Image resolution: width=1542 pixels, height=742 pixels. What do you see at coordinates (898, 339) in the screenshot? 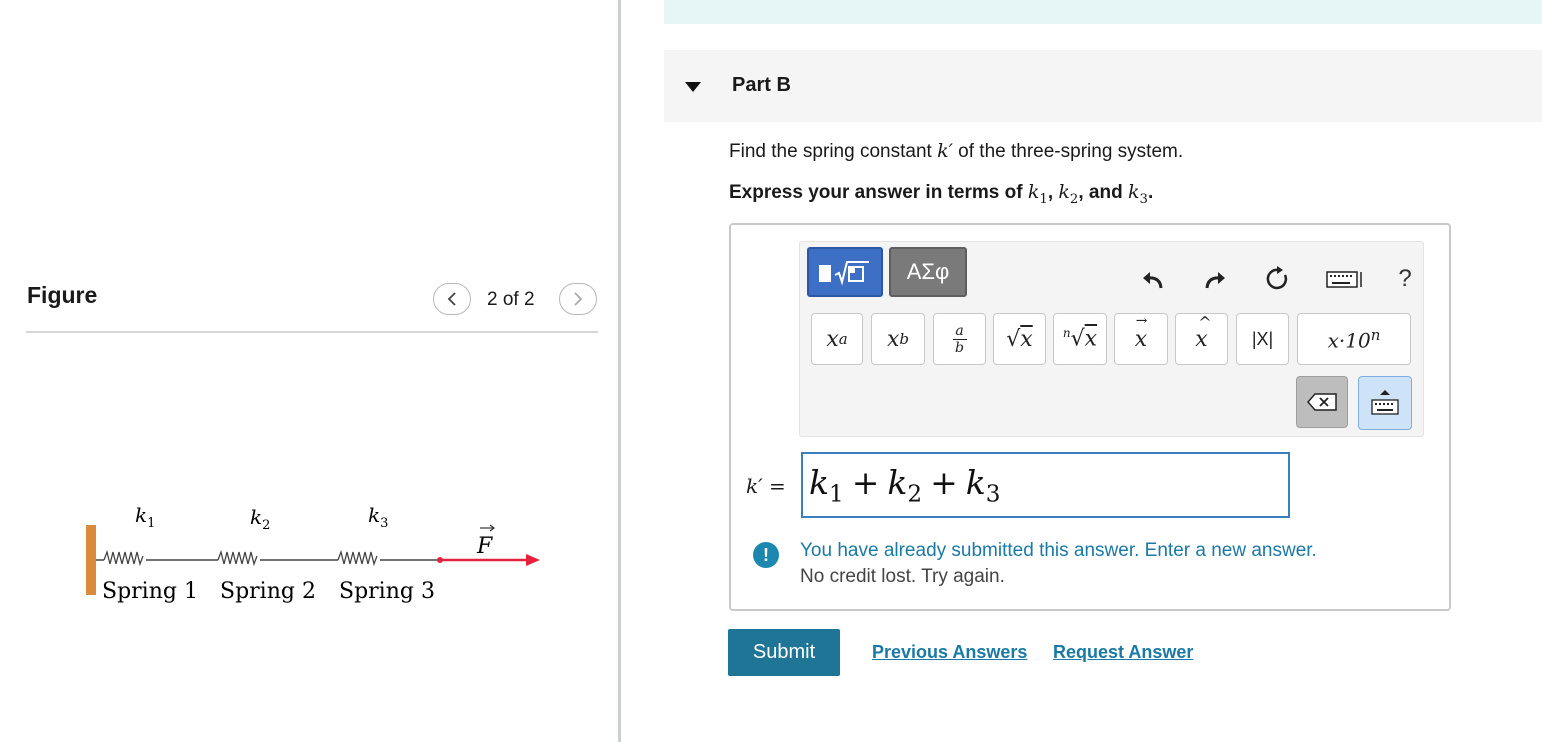
I see `subscript-key: xb` at bounding box center [898, 339].